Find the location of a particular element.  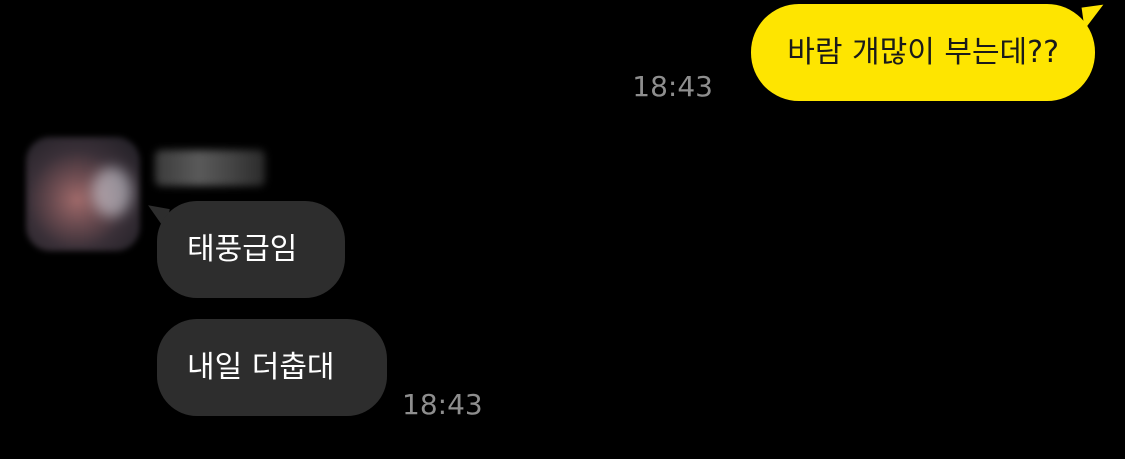

outgoing-timestamp: 18:43 is located at coordinates (672, 86).